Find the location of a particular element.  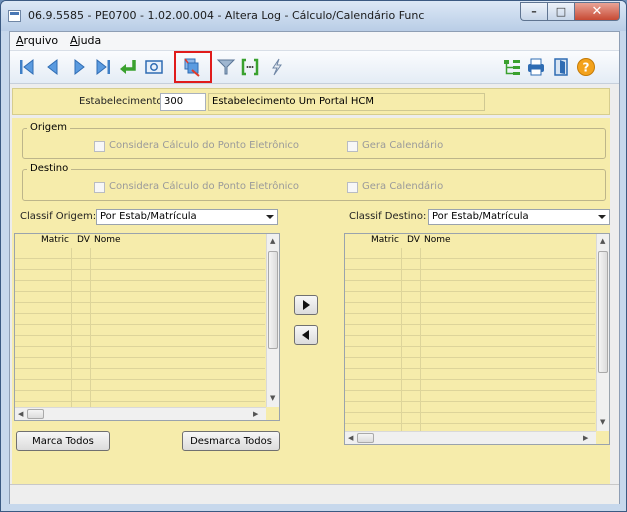

add-to-destination-button is located at coordinates (306, 305).